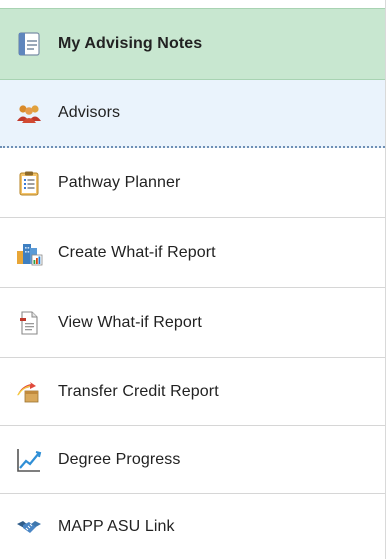  What do you see at coordinates (29, 526) in the screenshot?
I see `handshake-icon` at bounding box center [29, 526].